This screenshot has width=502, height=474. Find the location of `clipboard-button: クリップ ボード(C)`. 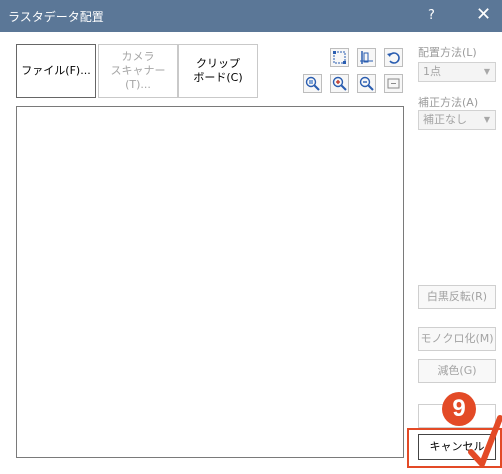

clipboard-button: クリップ ボード(C) is located at coordinates (218, 71).